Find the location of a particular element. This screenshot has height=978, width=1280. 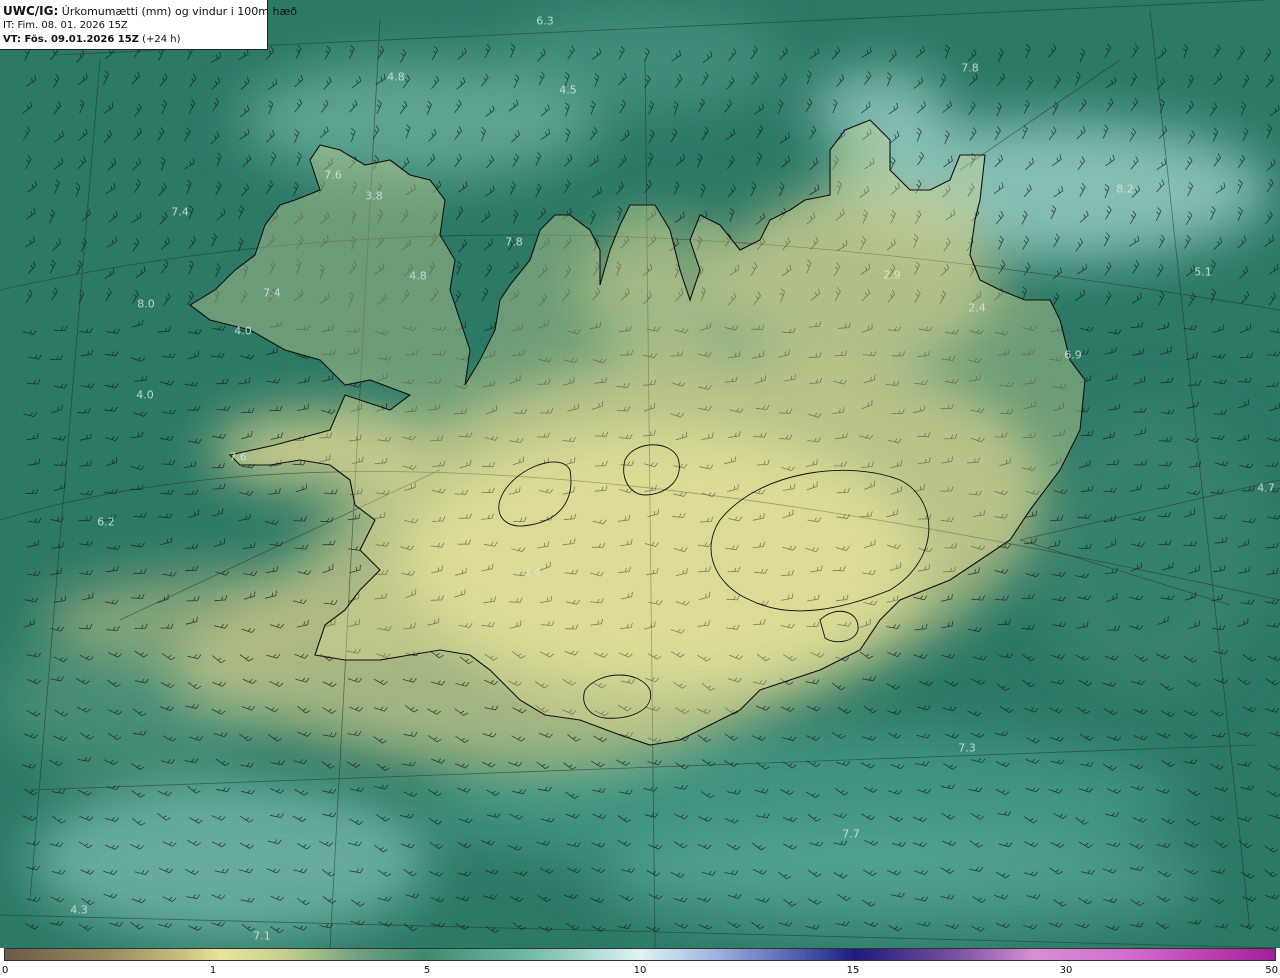

colorbar-gradient is located at coordinates (640, 954).